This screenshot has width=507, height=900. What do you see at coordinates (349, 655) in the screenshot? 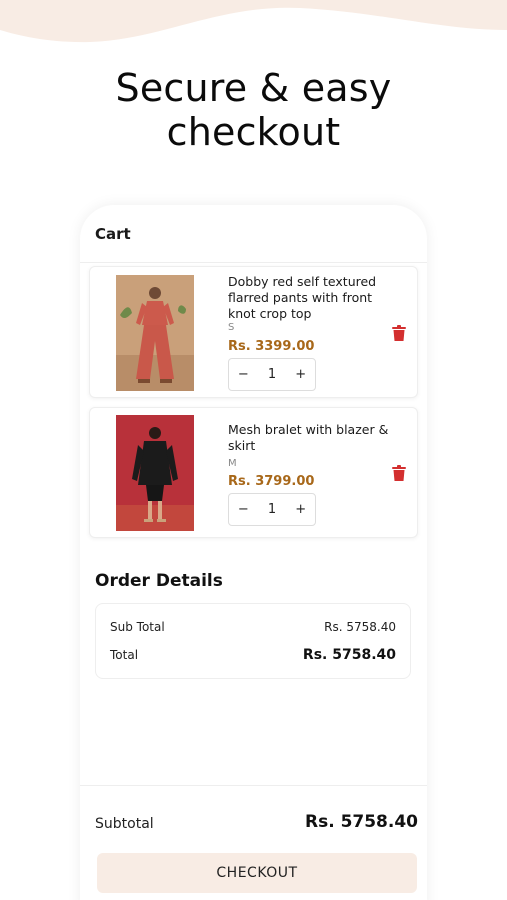
I see `total-value: Rs. 5758.40` at bounding box center [349, 655].